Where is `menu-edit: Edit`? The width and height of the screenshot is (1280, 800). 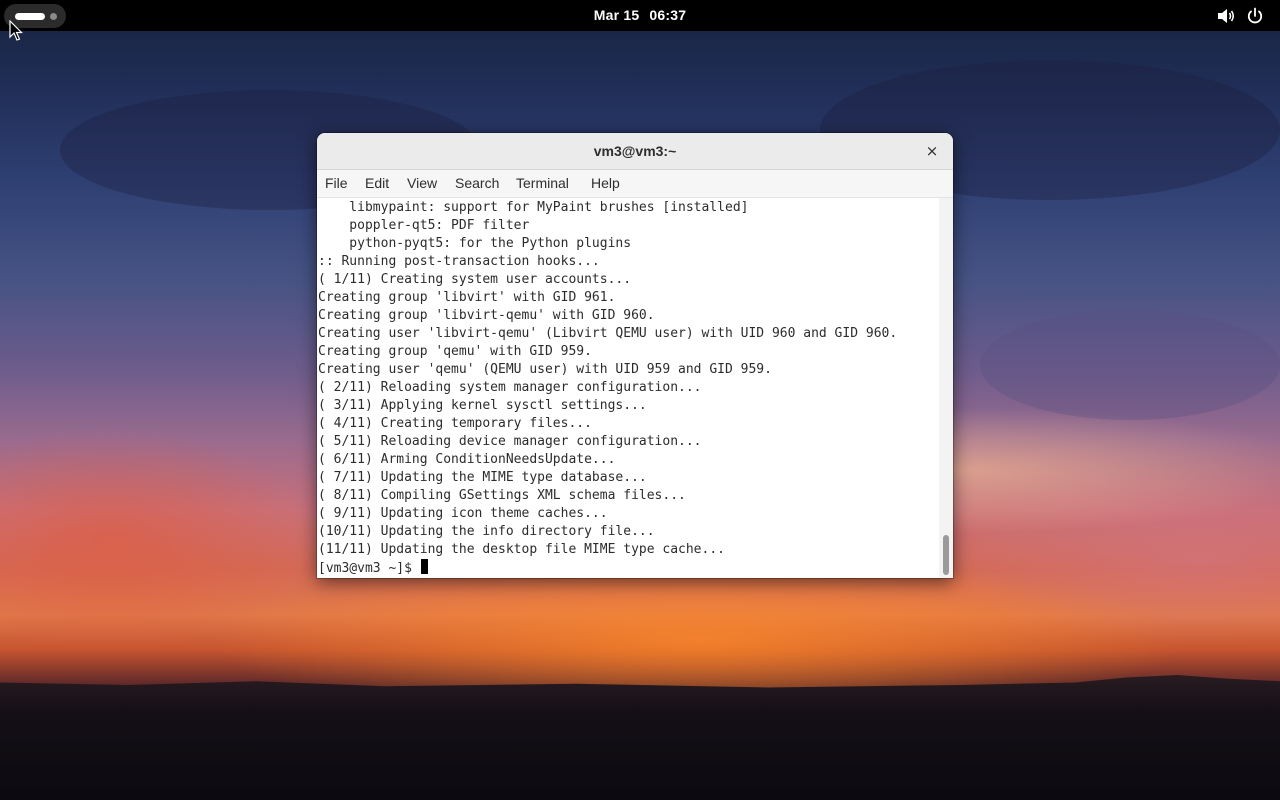
menu-edit: Edit is located at coordinates (377, 183).